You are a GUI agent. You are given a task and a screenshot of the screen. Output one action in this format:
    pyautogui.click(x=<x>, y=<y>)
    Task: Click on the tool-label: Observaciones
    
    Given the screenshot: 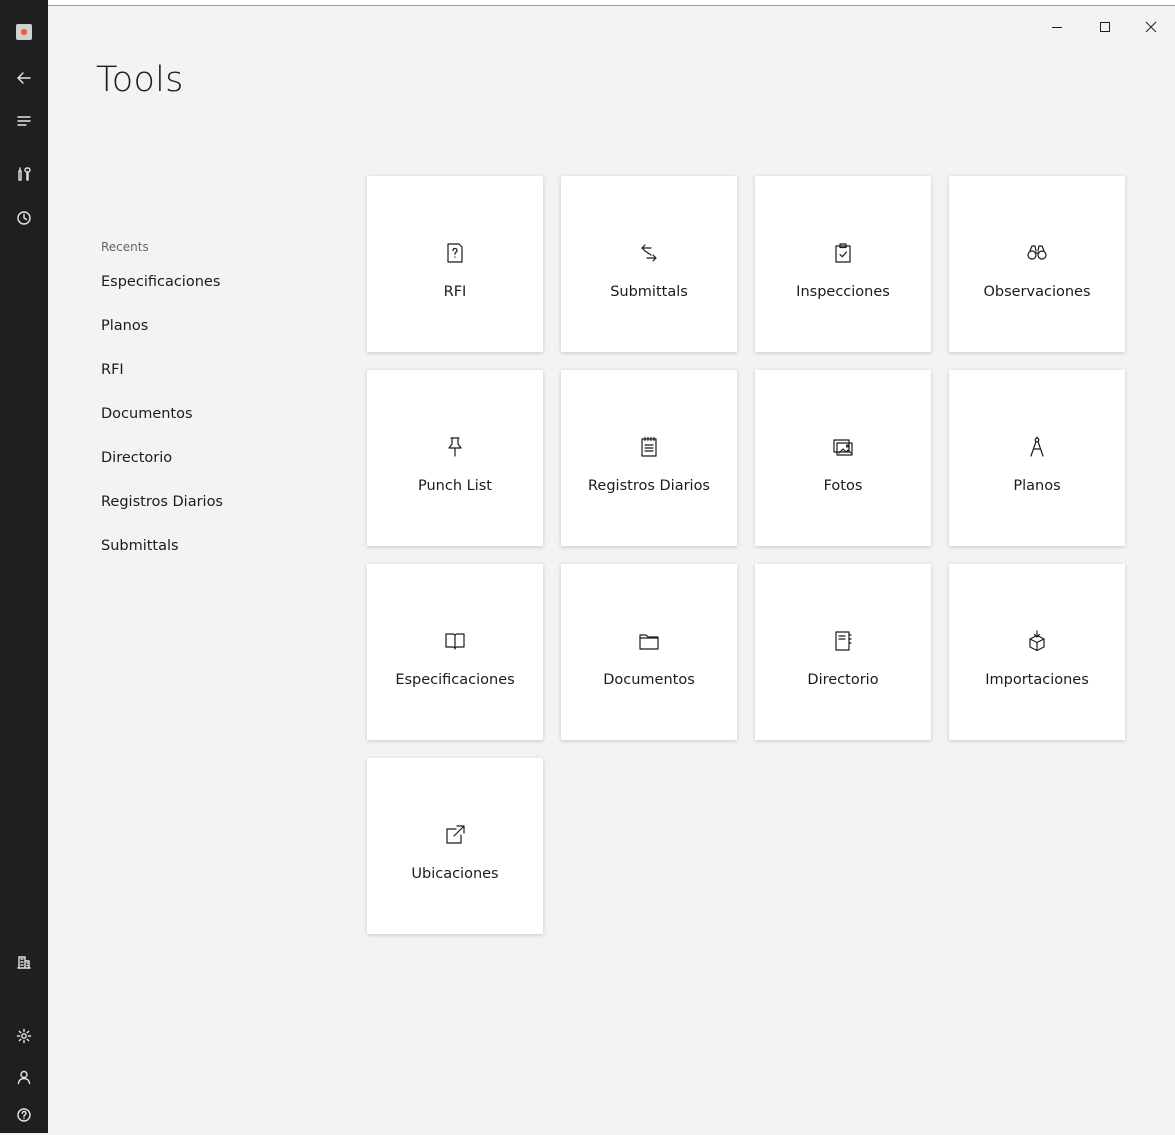 What is the action you would take?
    pyautogui.click(x=1037, y=292)
    